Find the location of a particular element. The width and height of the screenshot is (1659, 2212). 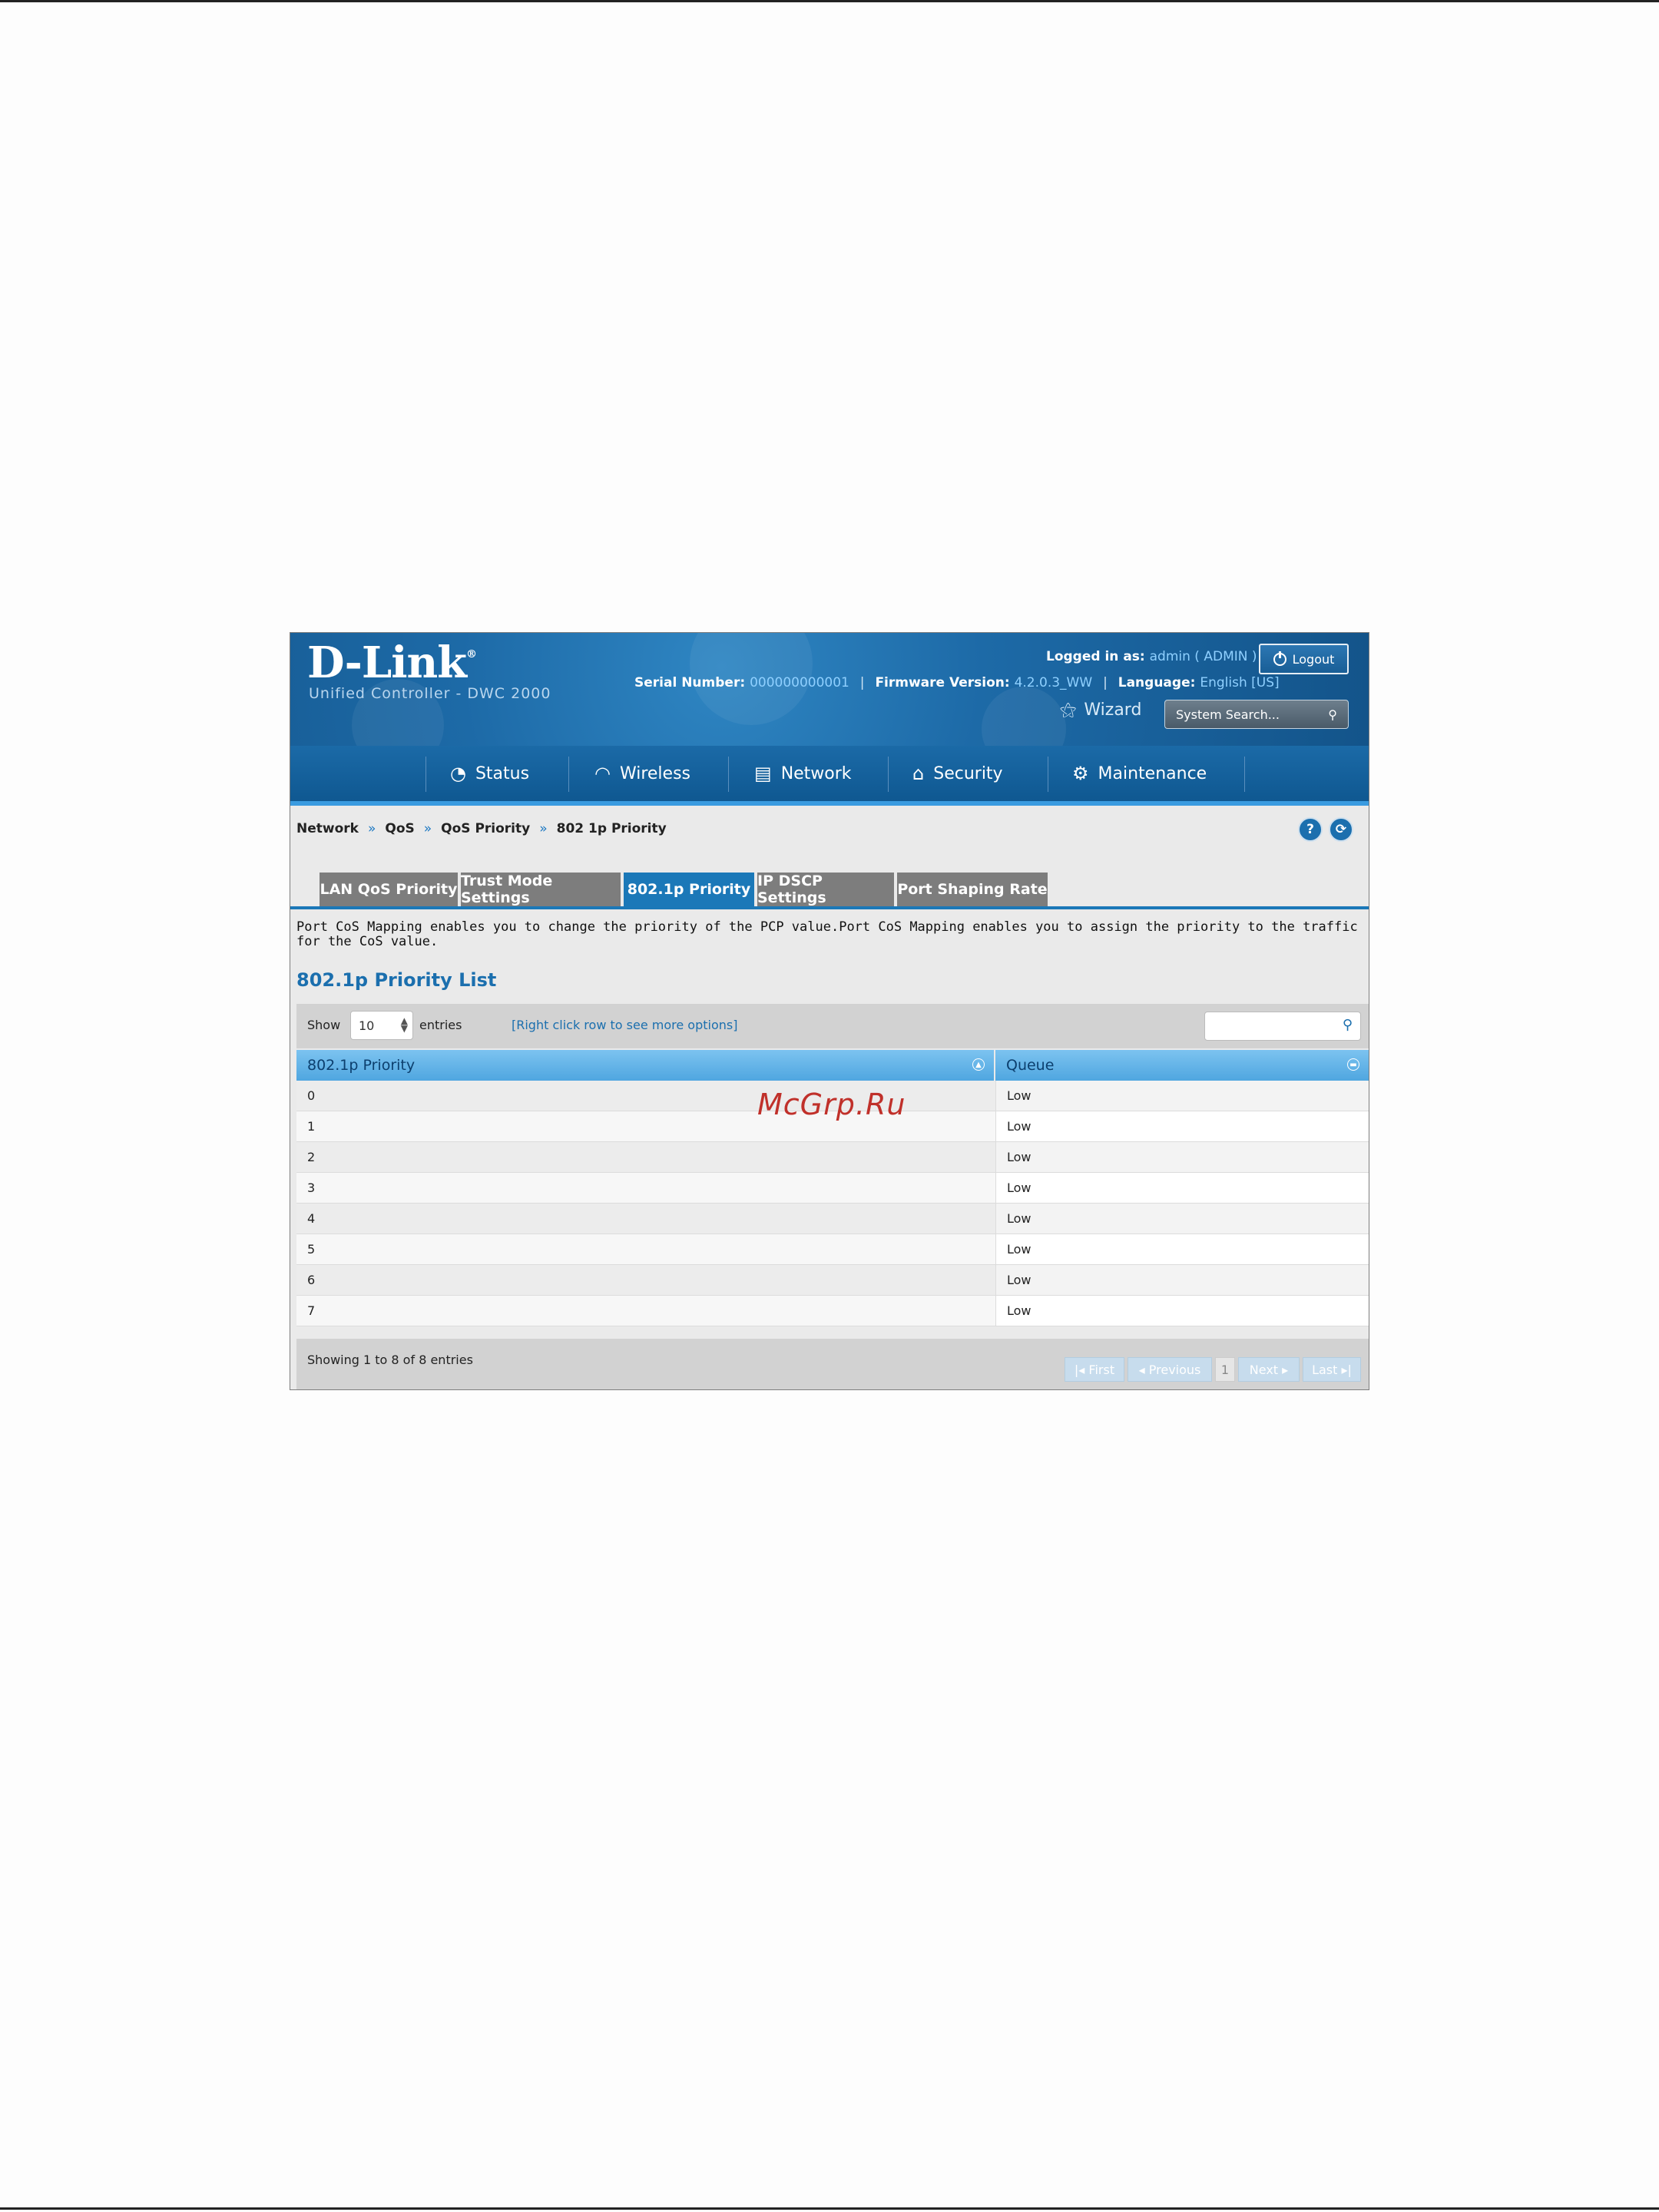

previous-icon: ◂ is located at coordinates (1144, 1370).